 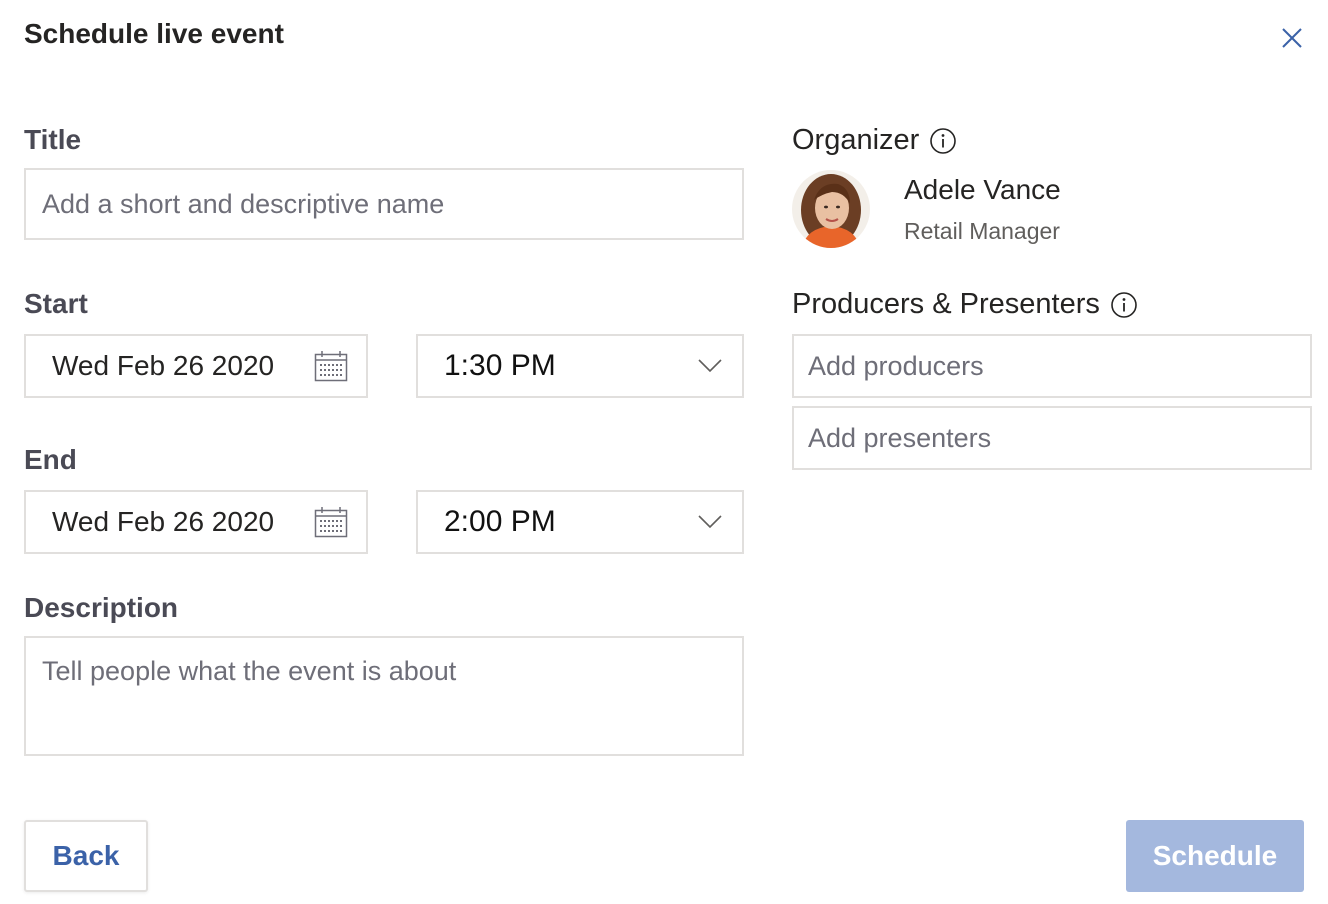 I want to click on end-label: End, so click(x=50, y=459).